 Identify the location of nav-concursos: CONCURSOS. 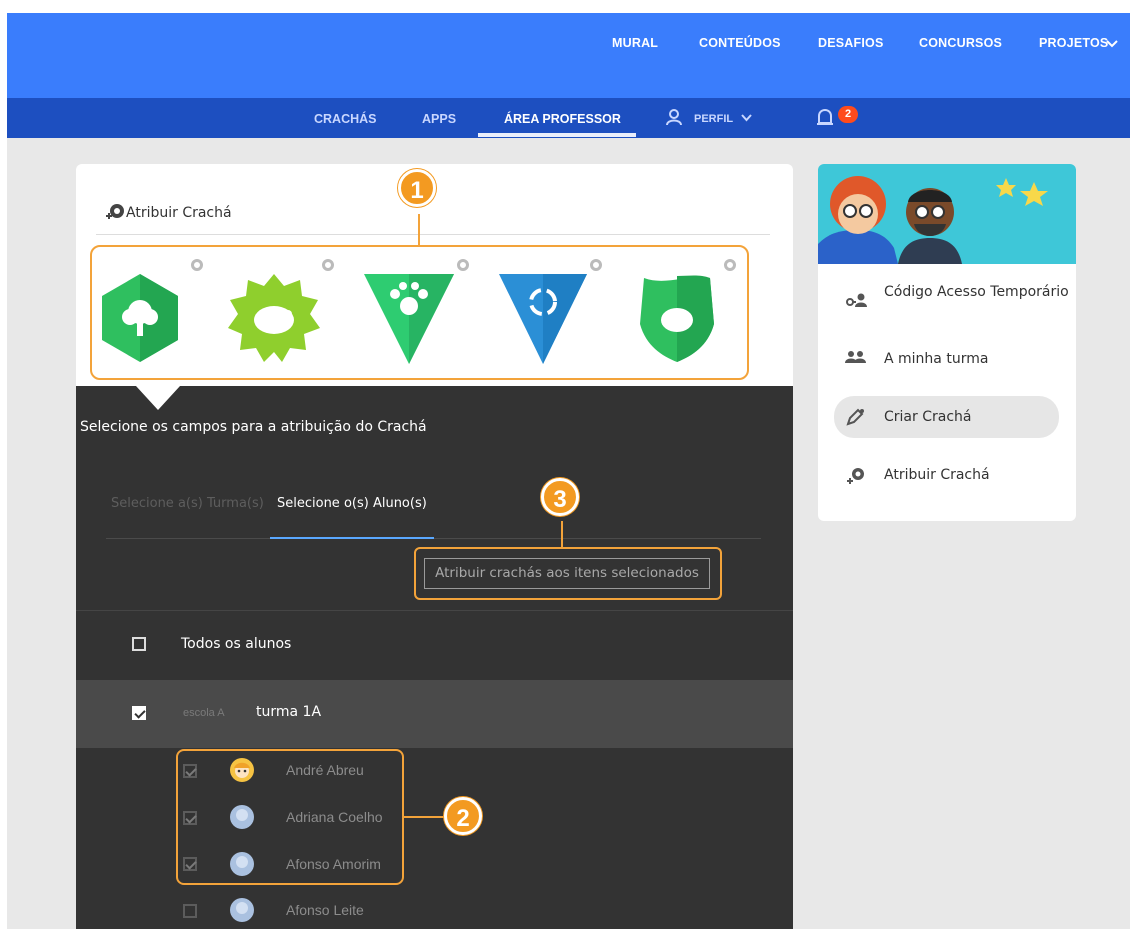
(960, 43).